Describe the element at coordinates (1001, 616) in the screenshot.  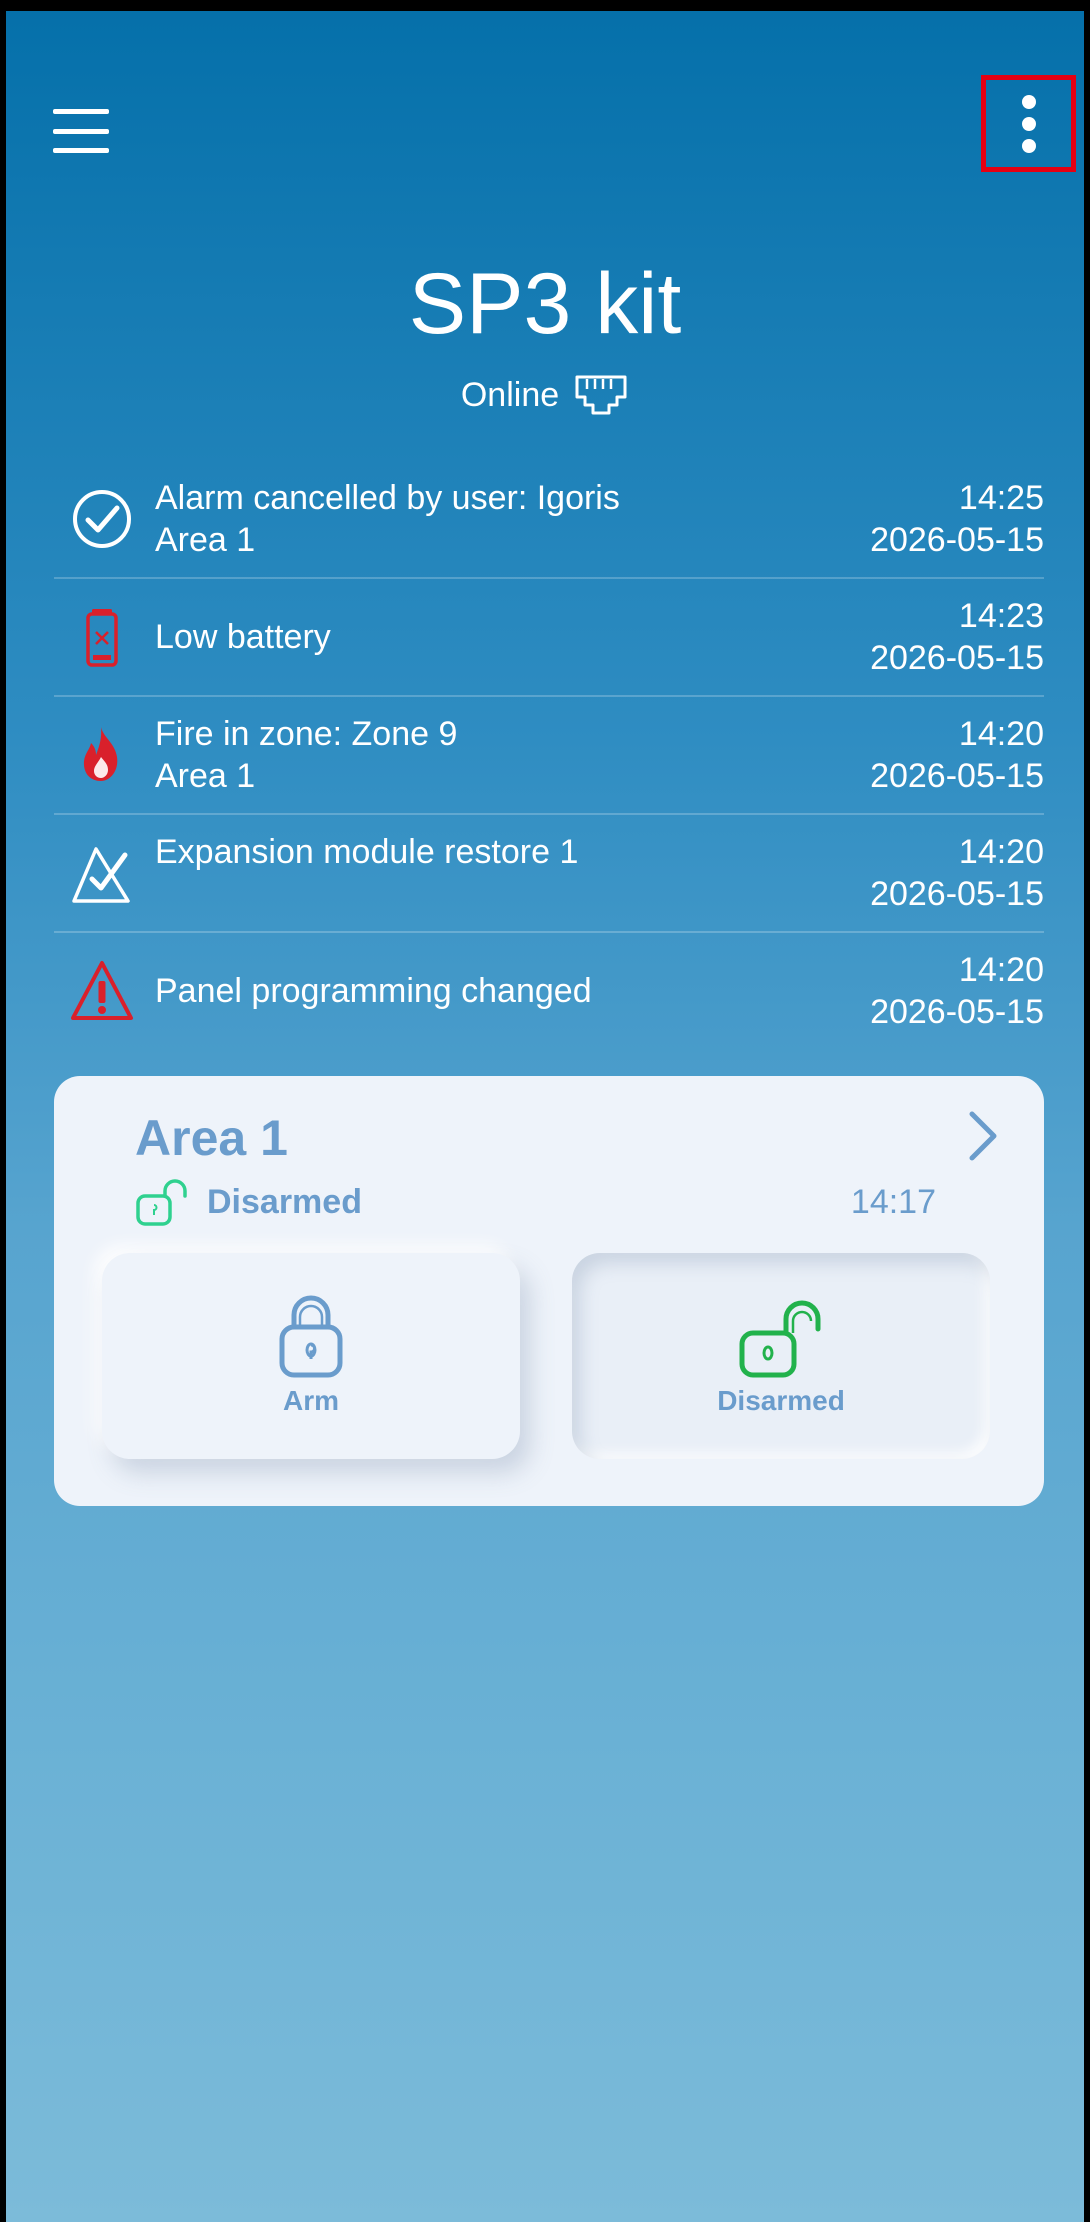
I see `event-time: 14:23` at that location.